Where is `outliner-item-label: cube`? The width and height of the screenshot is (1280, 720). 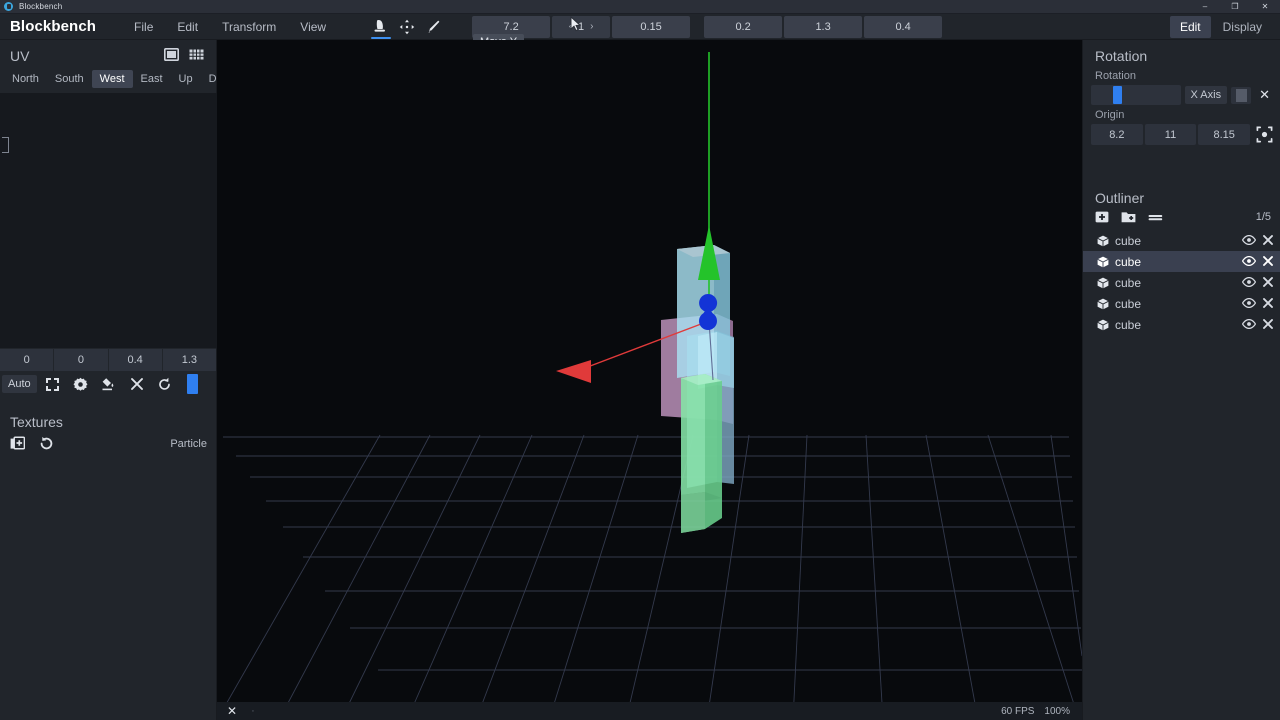
outliner-item-label: cube is located at coordinates (1128, 303).